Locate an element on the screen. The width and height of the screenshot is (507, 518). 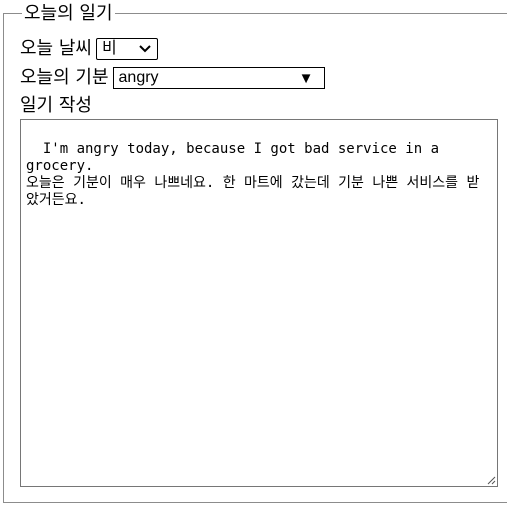
chevron-down-icon is located at coordinates (145, 51).